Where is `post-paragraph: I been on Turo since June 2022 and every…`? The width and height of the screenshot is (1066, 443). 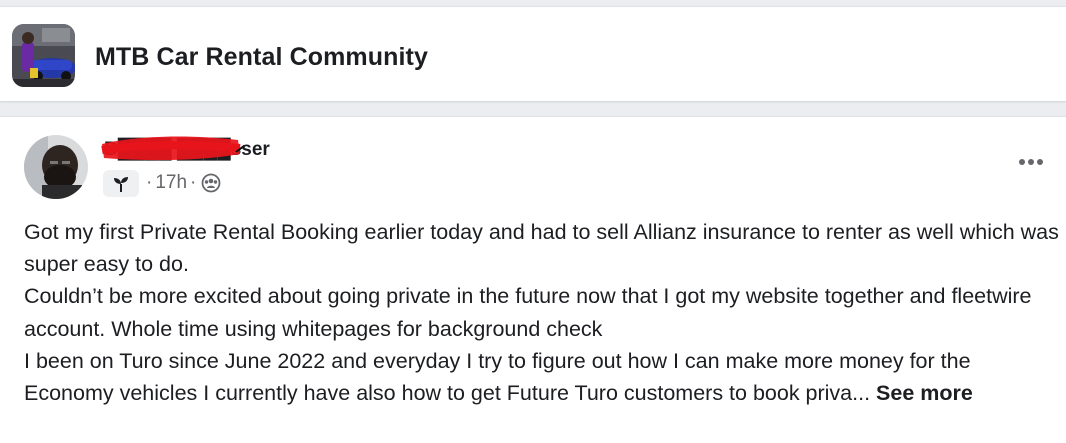 post-paragraph: I been on Turo since June 2022 and every… is located at coordinates (497, 377).